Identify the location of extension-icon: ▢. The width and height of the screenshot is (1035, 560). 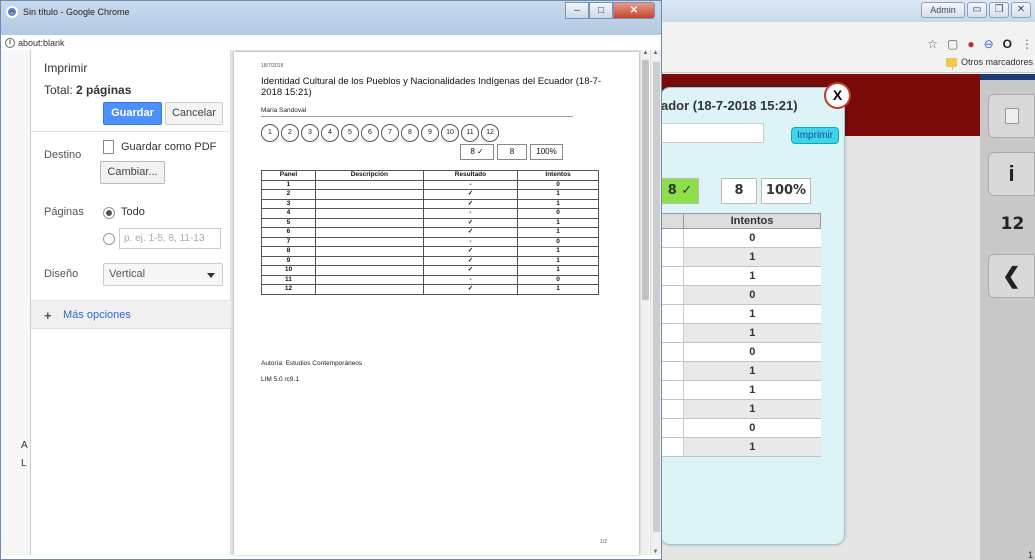
(952, 44).